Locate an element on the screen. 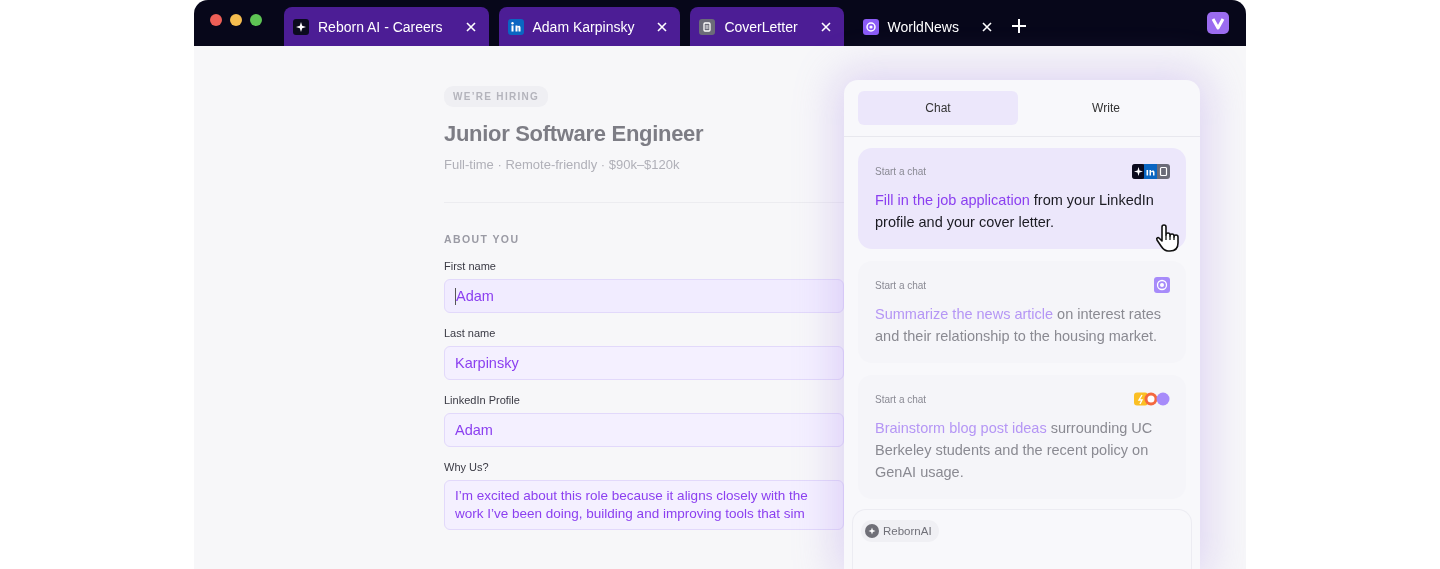 The width and height of the screenshot is (1440, 569). chat-composer: RebornAI is located at coordinates (1022, 539).